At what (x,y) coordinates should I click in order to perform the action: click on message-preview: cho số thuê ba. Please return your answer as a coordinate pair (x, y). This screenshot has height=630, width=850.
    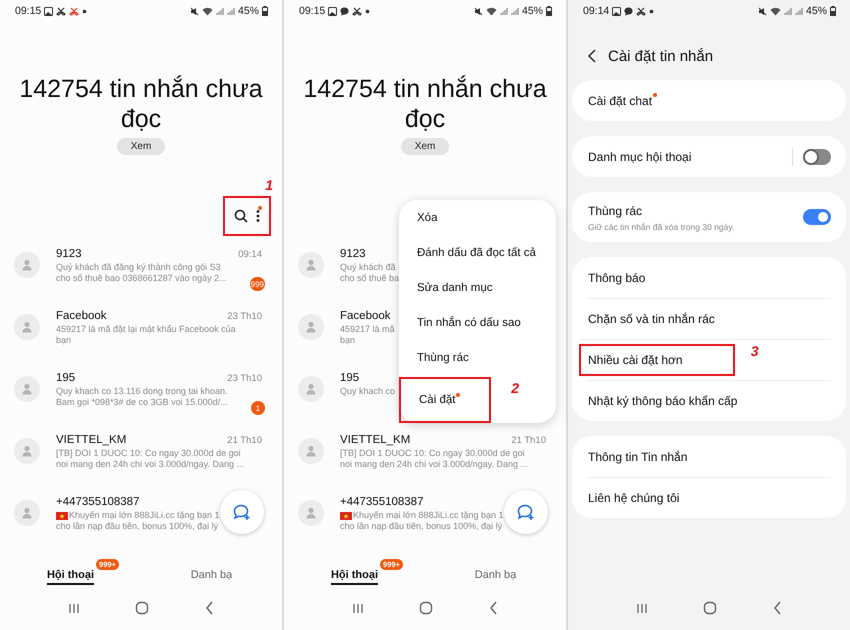
    Looking at the image, I should click on (370, 278).